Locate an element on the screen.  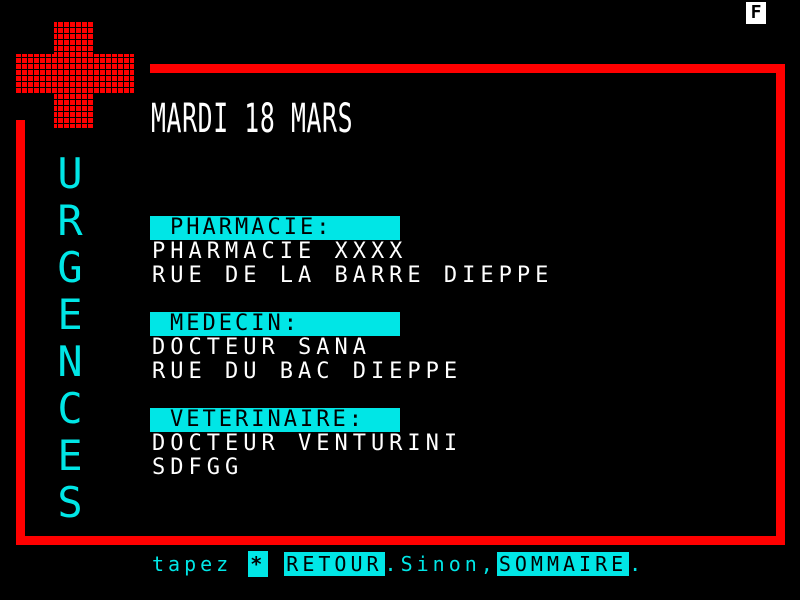
title-letter: R is located at coordinates (70, 220).